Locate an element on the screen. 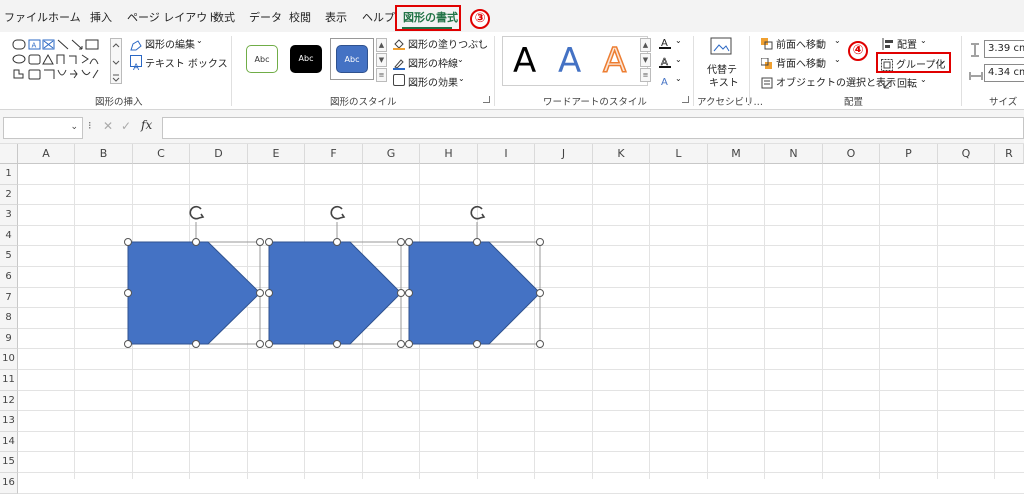 The image size is (1024, 494). tab-home: ホーム is located at coordinates (64, 17).